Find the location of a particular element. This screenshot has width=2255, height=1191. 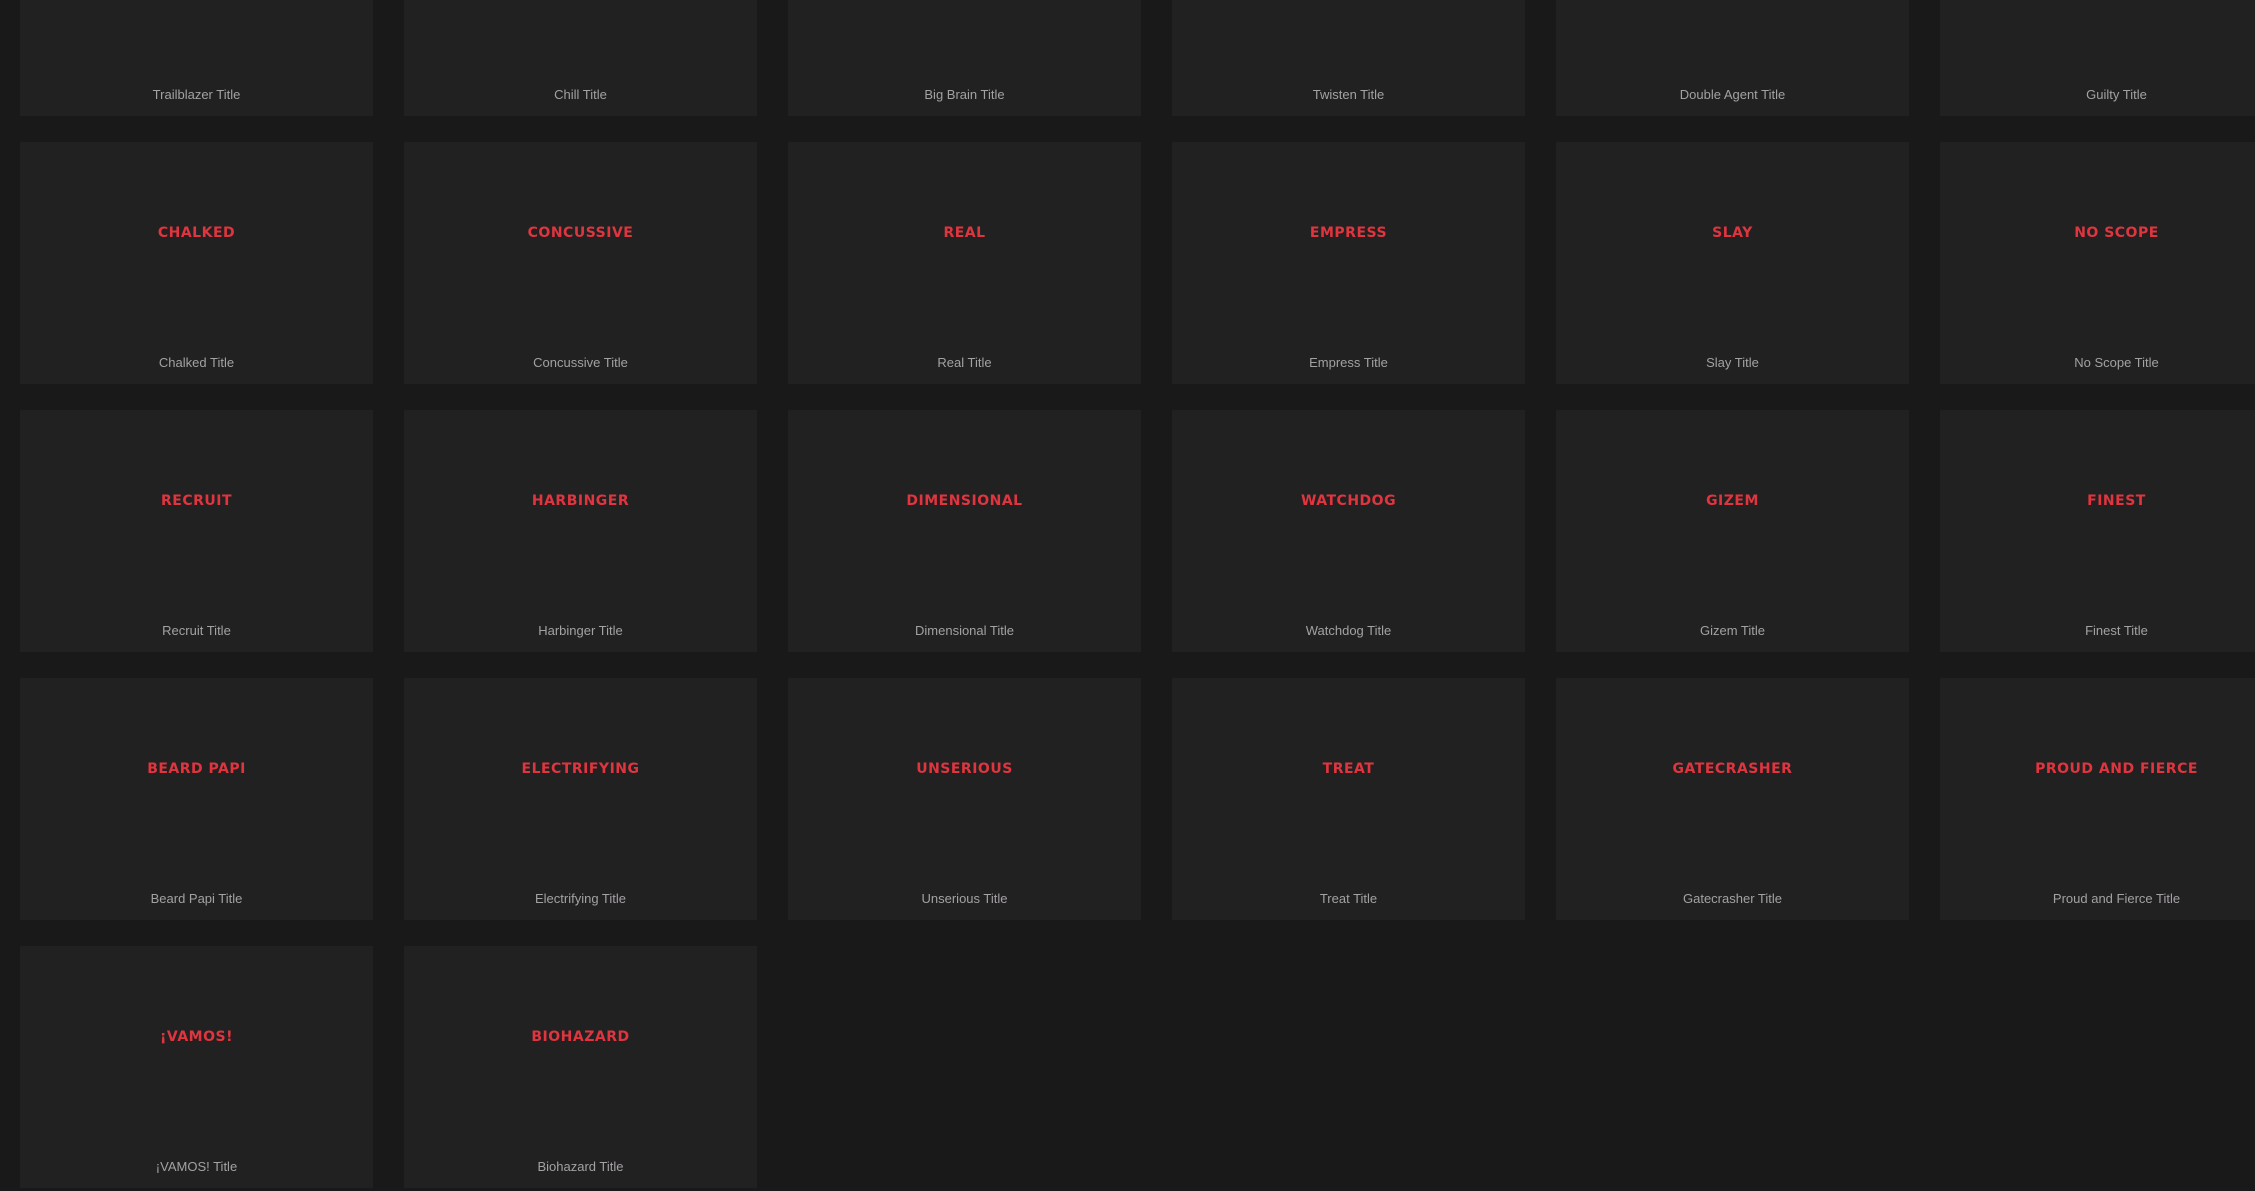

title-card-label: ¡VAMOS! Title is located at coordinates (196, 1166).